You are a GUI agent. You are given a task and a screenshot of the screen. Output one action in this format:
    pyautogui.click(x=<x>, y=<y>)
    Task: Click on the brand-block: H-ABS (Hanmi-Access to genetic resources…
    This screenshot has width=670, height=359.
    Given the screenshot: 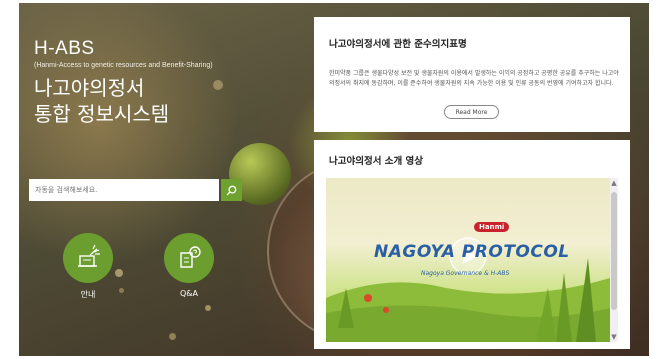 What is the action you would take?
    pyautogui.click(x=123, y=82)
    